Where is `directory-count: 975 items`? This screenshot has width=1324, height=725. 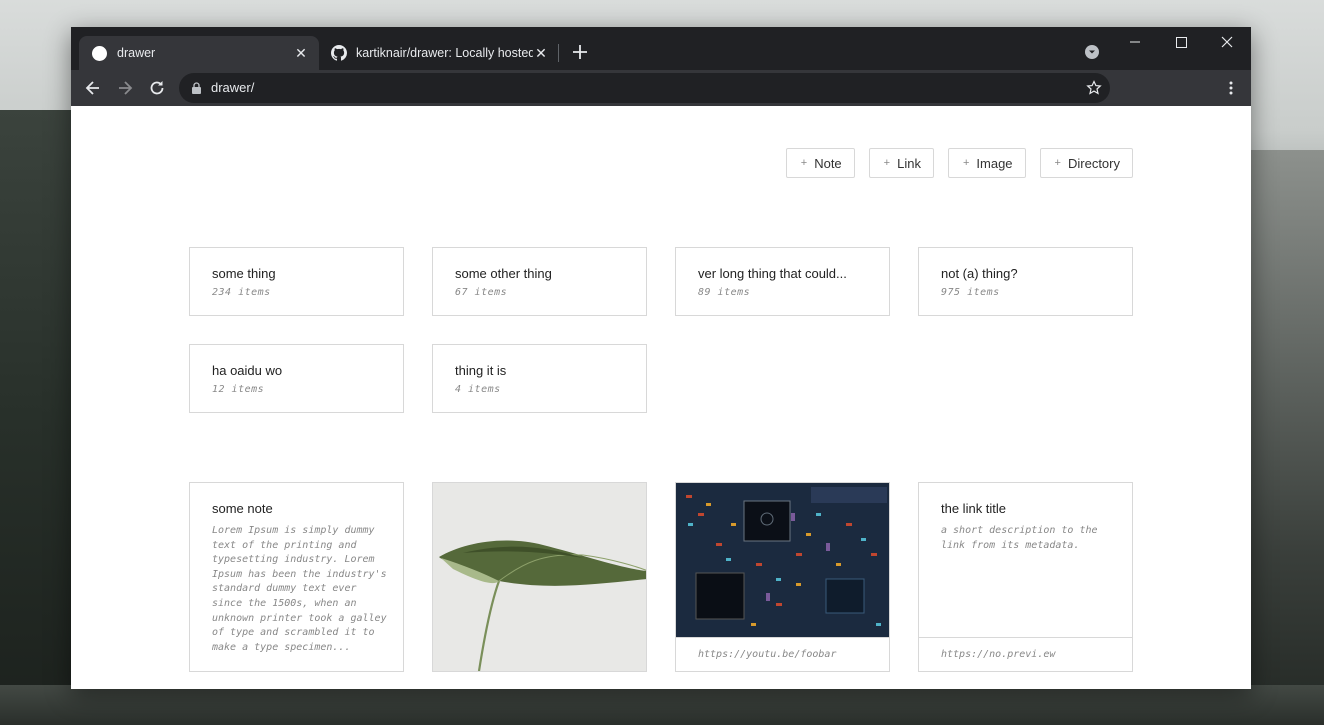 directory-count: 975 items is located at coordinates (970, 292).